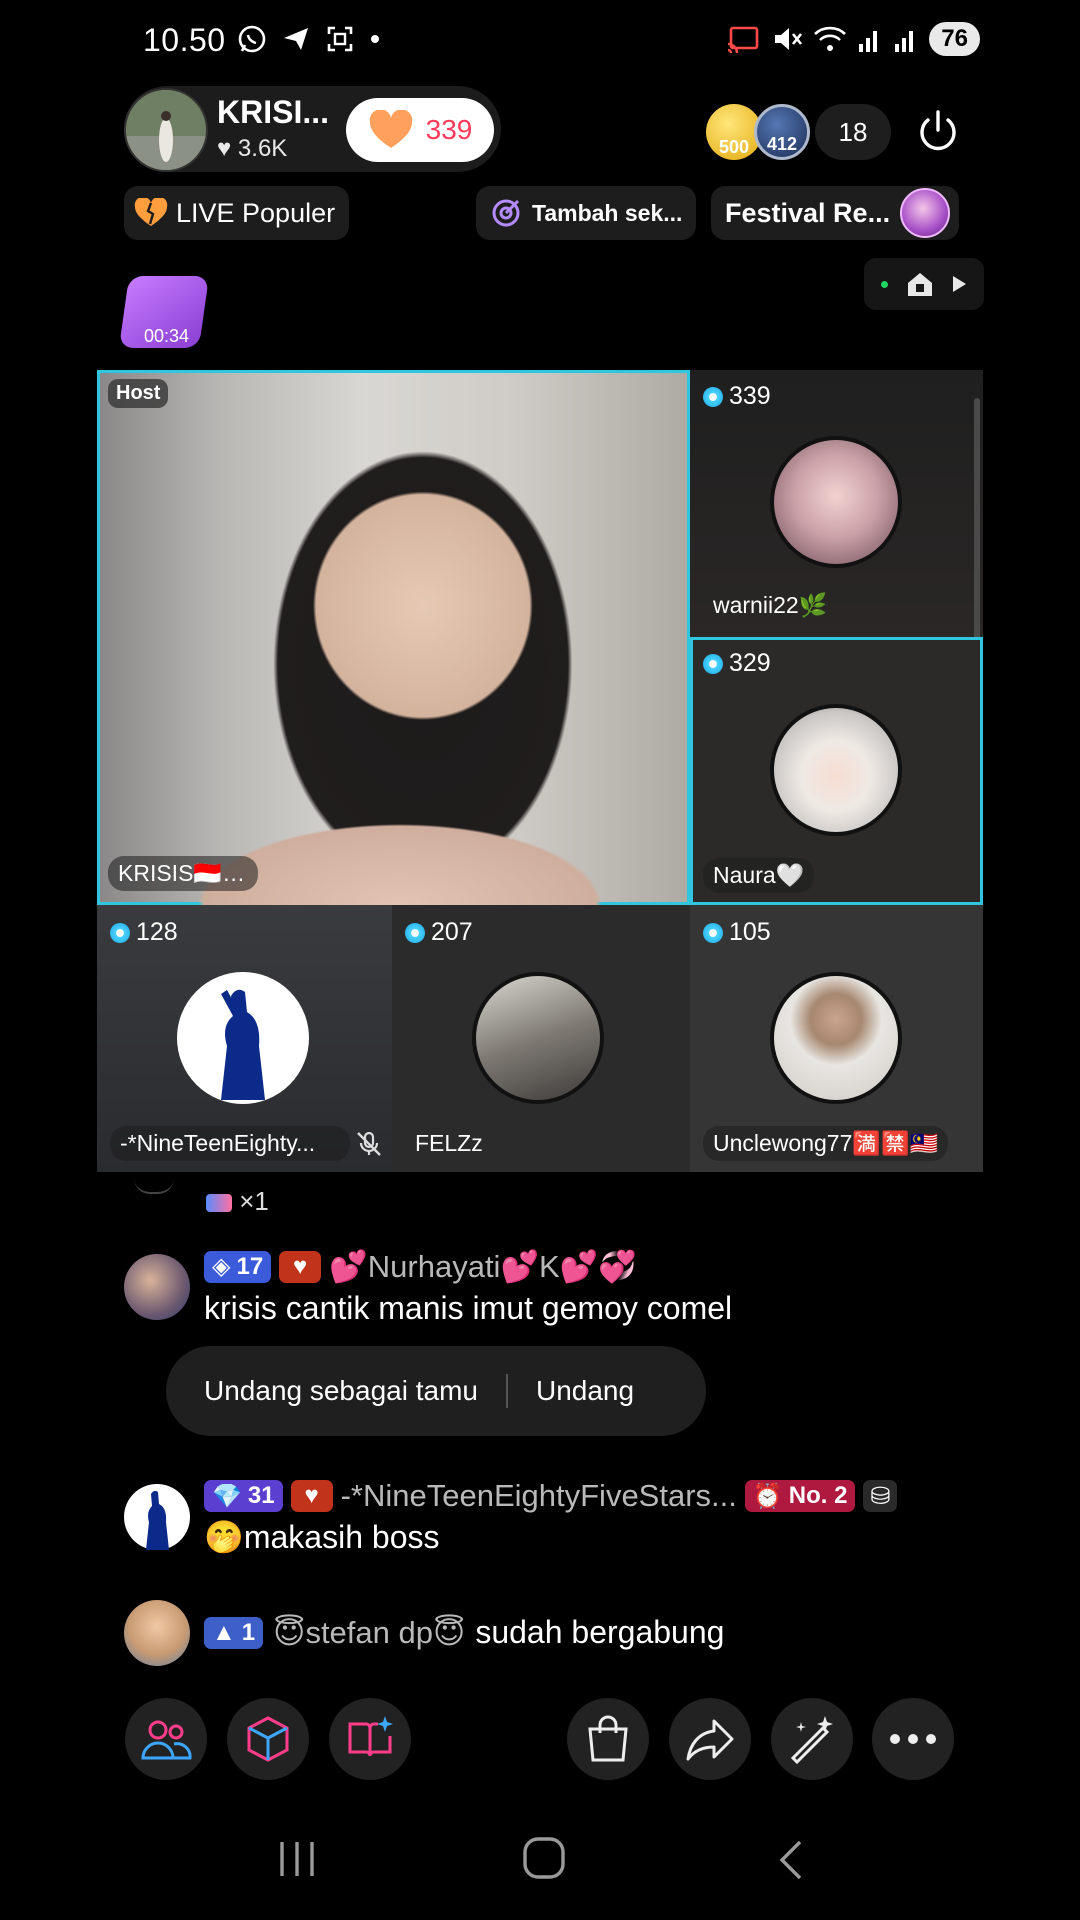 This screenshot has width=1080, height=1920. What do you see at coordinates (954, 39) in the screenshot?
I see `battery-indicator: 76` at bounding box center [954, 39].